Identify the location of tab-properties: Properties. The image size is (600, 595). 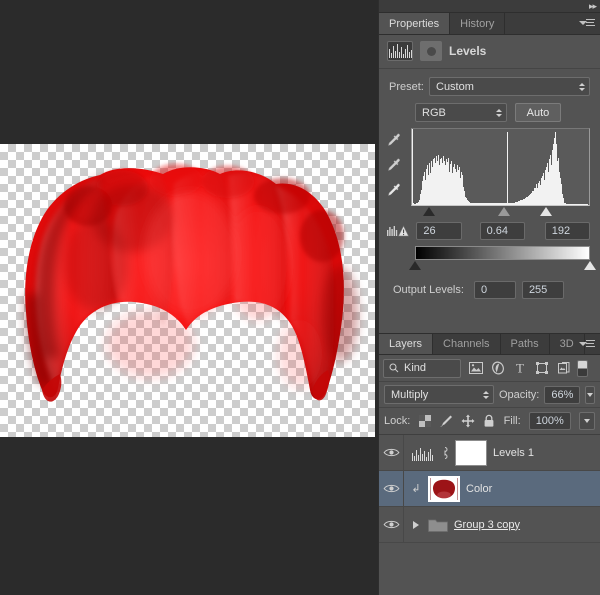
(415, 23).